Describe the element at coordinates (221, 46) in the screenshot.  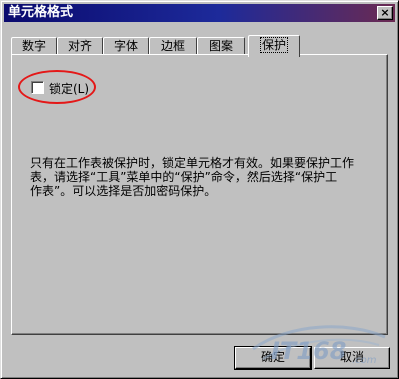
I see `tab-patterns: 图案` at that location.